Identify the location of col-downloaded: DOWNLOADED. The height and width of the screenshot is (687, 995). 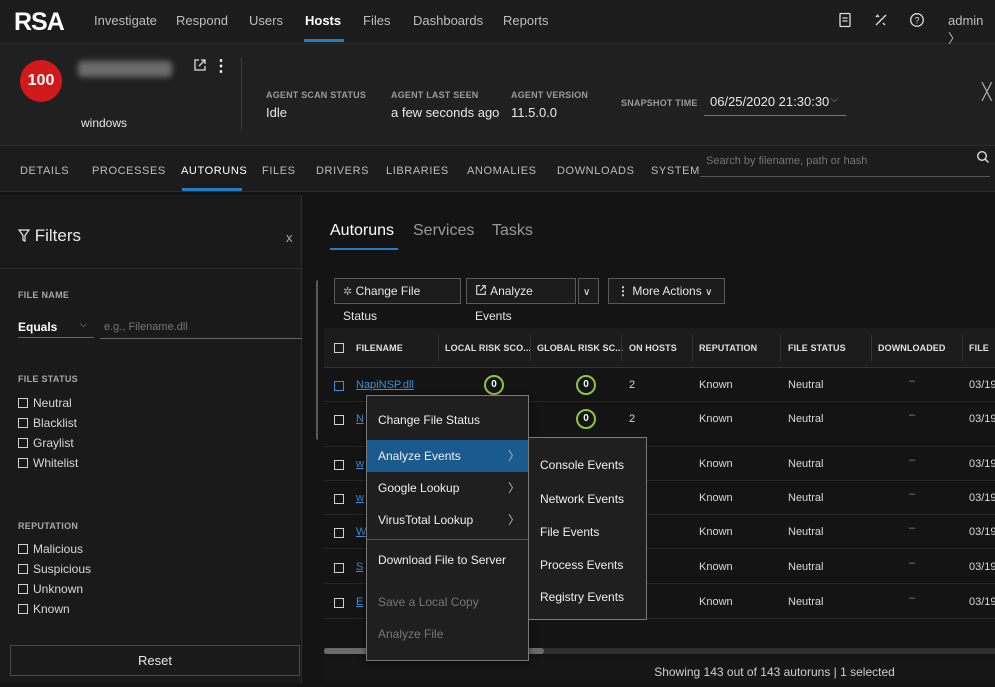
(912, 348).